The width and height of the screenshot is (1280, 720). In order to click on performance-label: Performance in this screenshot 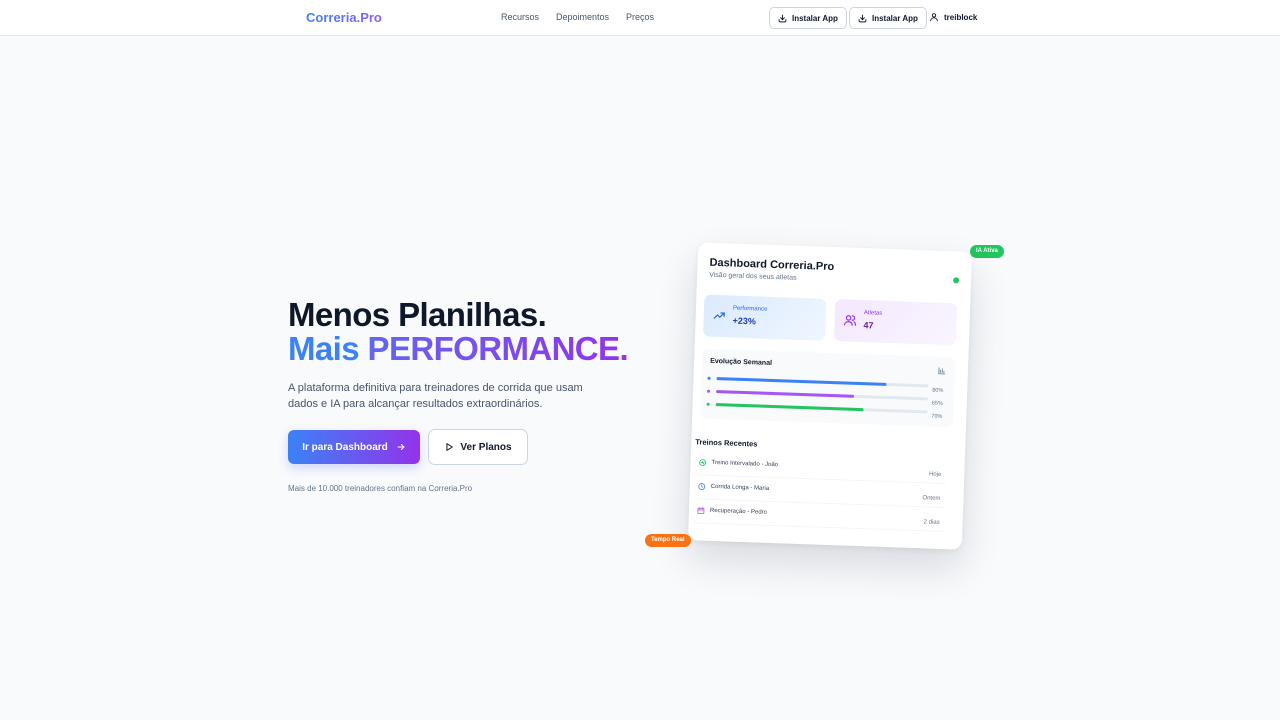, I will do `click(750, 309)`.